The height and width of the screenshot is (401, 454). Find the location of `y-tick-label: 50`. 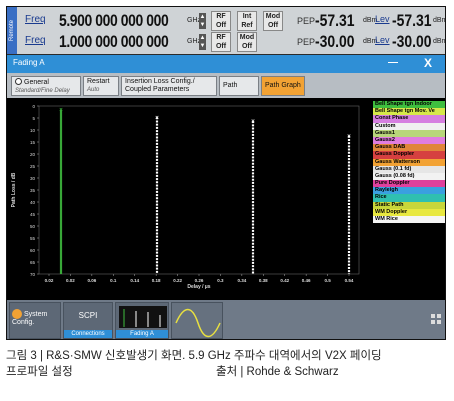

y-tick-label: 50 is located at coordinates (33, 226).